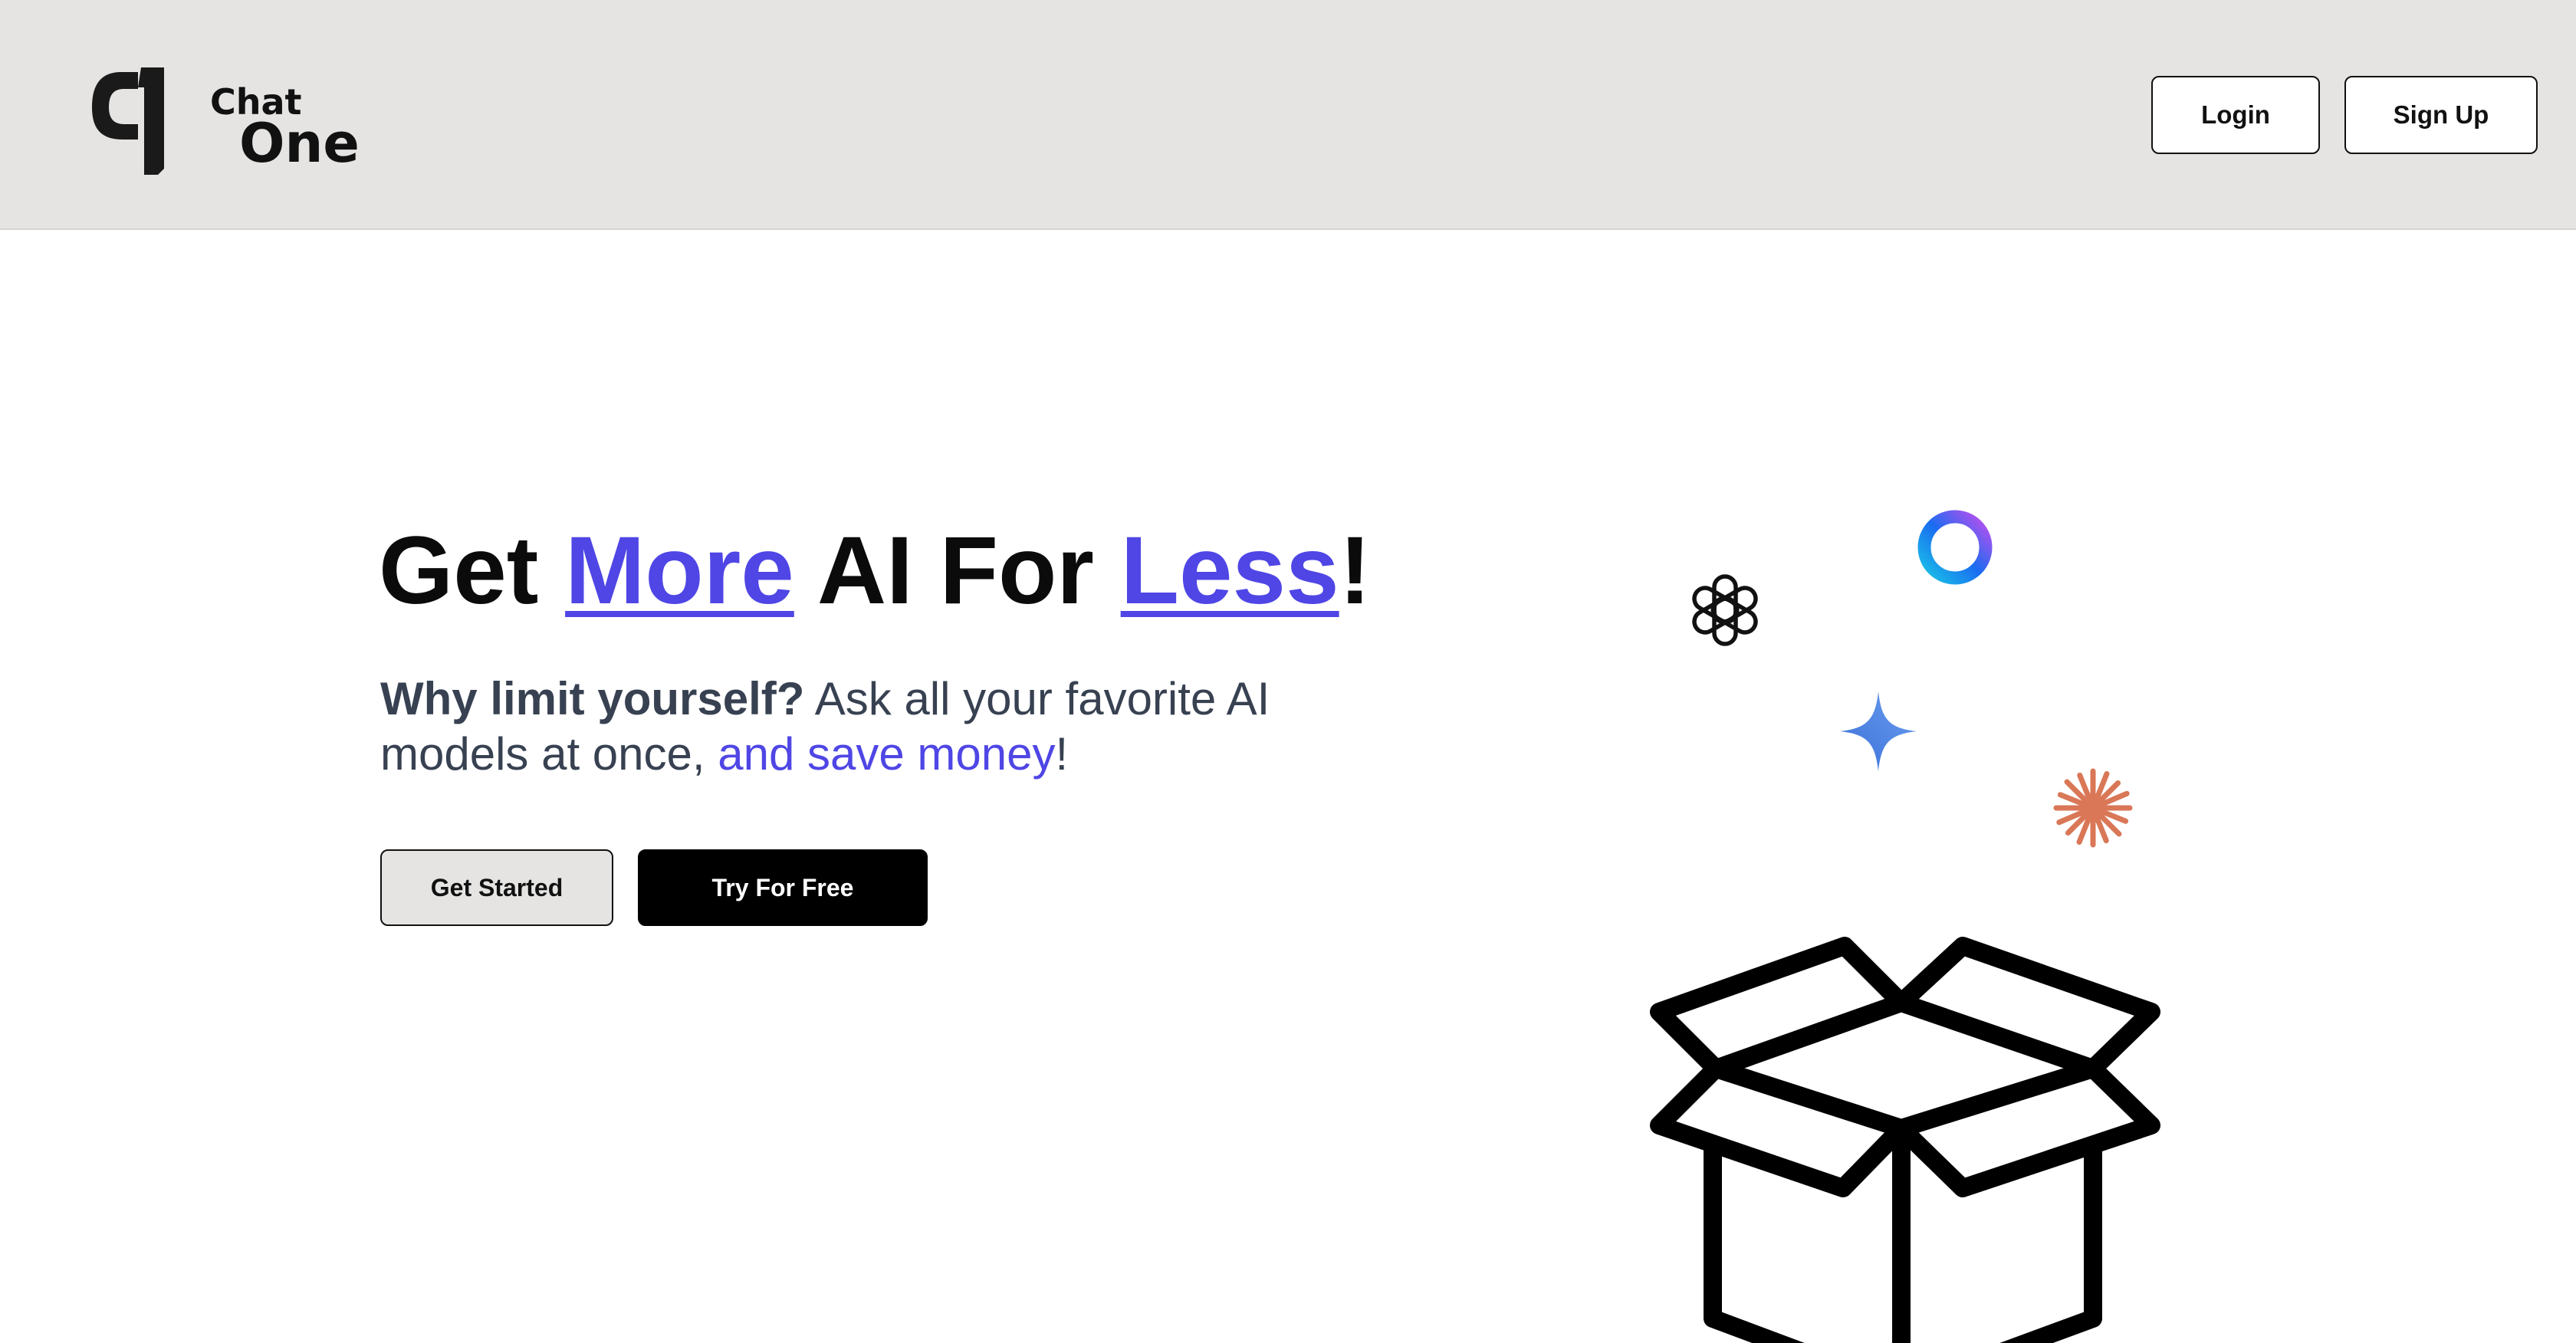  I want to click on hero-title-part2: AI For, so click(958, 571).